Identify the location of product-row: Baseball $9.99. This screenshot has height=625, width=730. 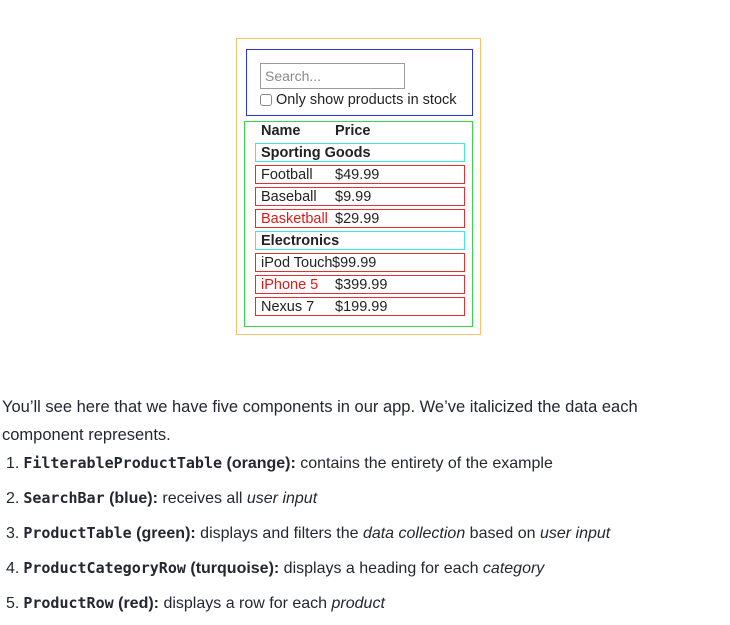
(360, 196).